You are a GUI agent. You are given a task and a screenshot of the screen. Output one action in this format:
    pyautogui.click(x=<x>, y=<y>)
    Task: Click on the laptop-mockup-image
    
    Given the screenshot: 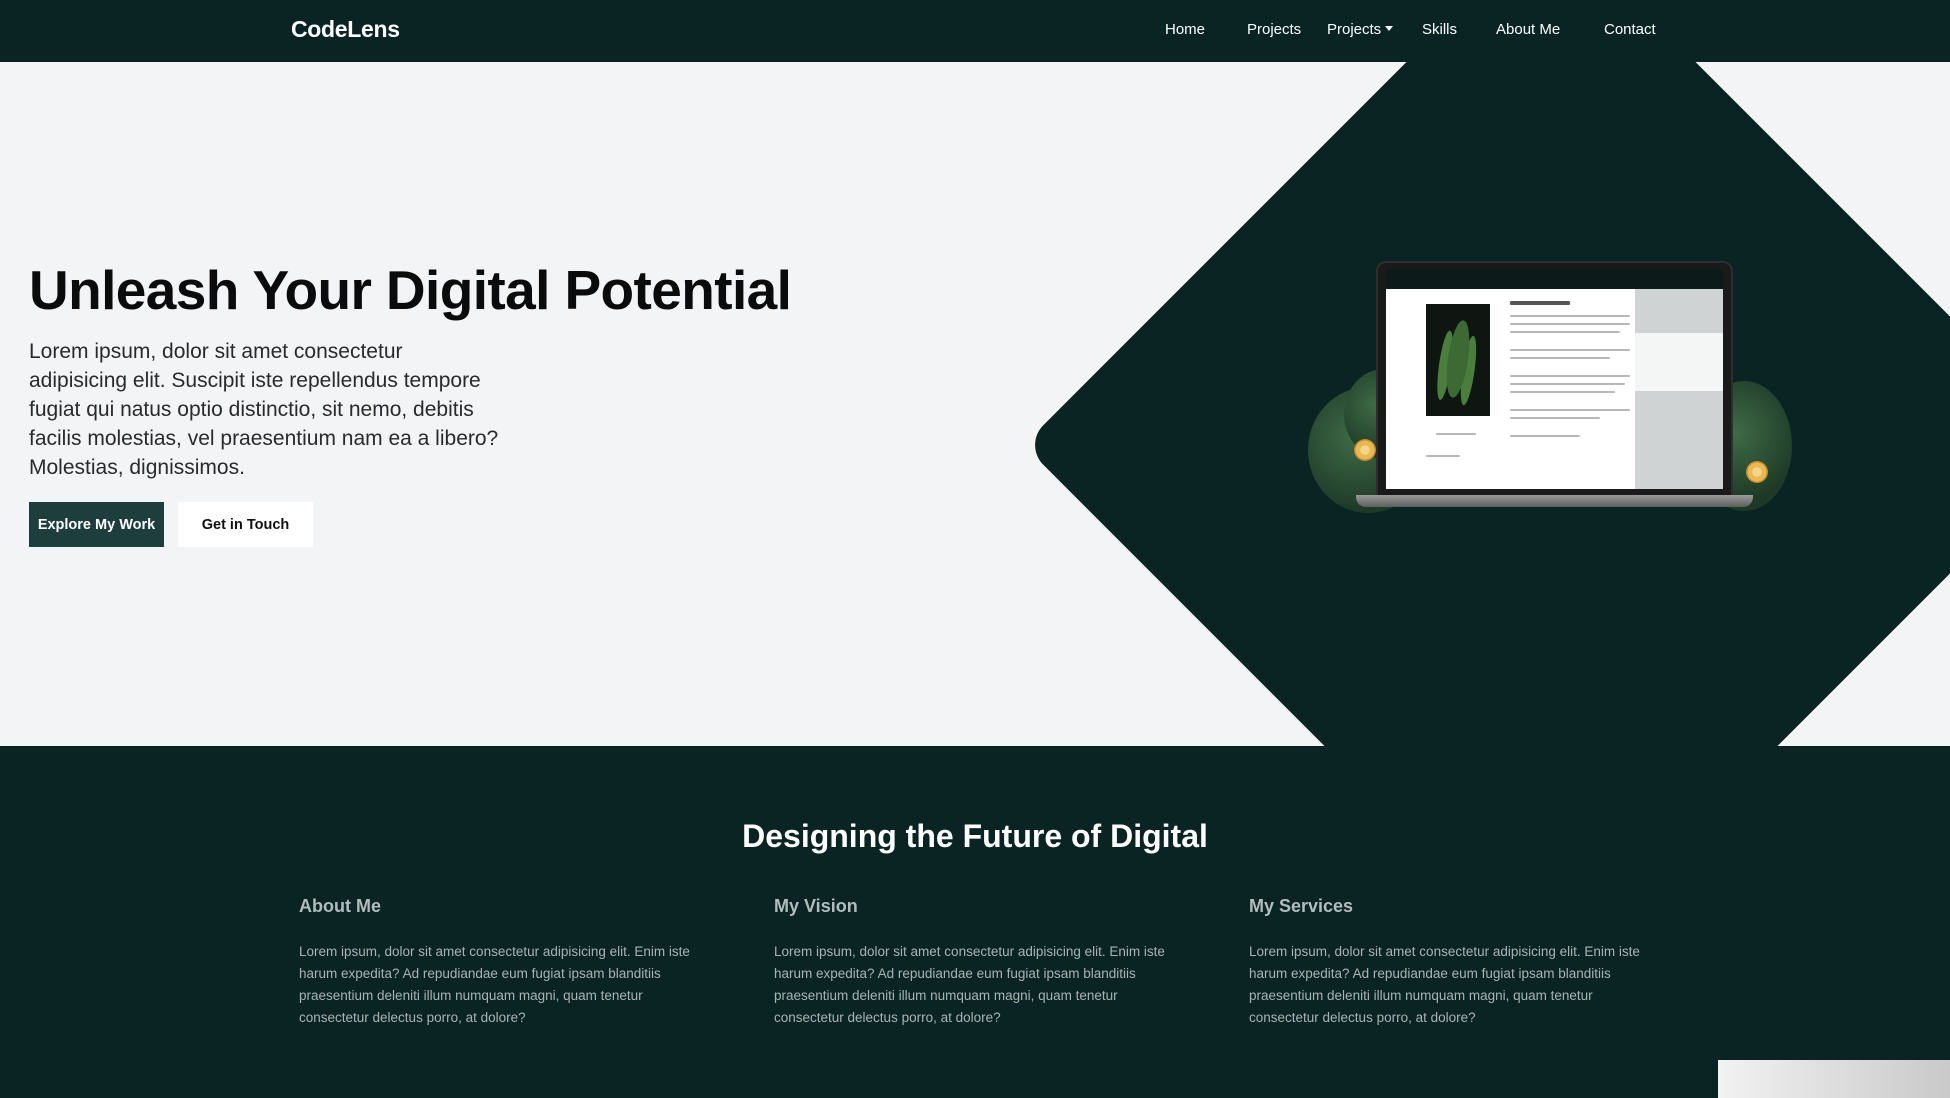 What is the action you would take?
    pyautogui.click(x=1551, y=387)
    